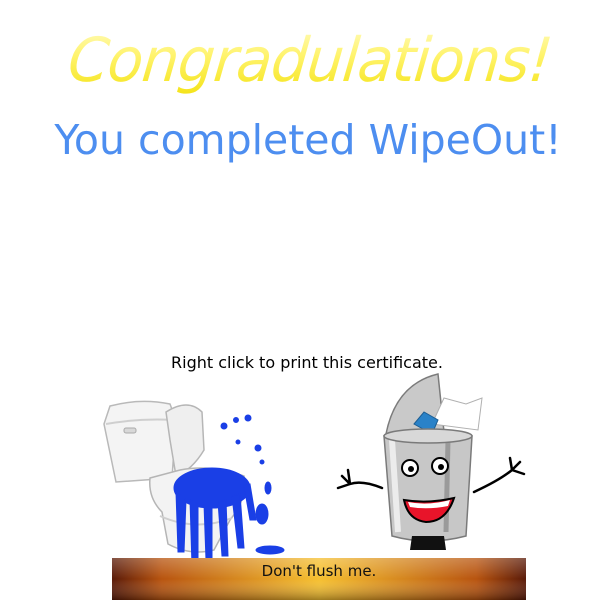 This screenshot has height=600, width=600. What do you see at coordinates (300, 59) in the screenshot?
I see `congratulations-heading: Congradulations!` at bounding box center [300, 59].